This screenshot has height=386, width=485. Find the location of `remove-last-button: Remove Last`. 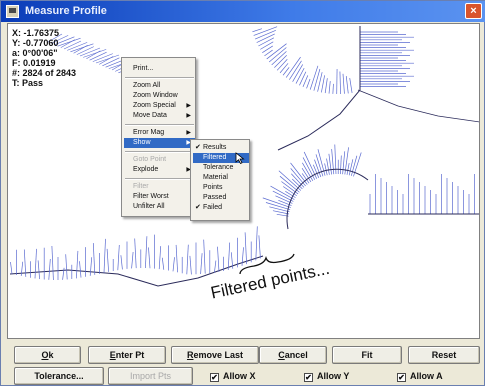

remove-last-button: Remove Last is located at coordinates (215, 355).